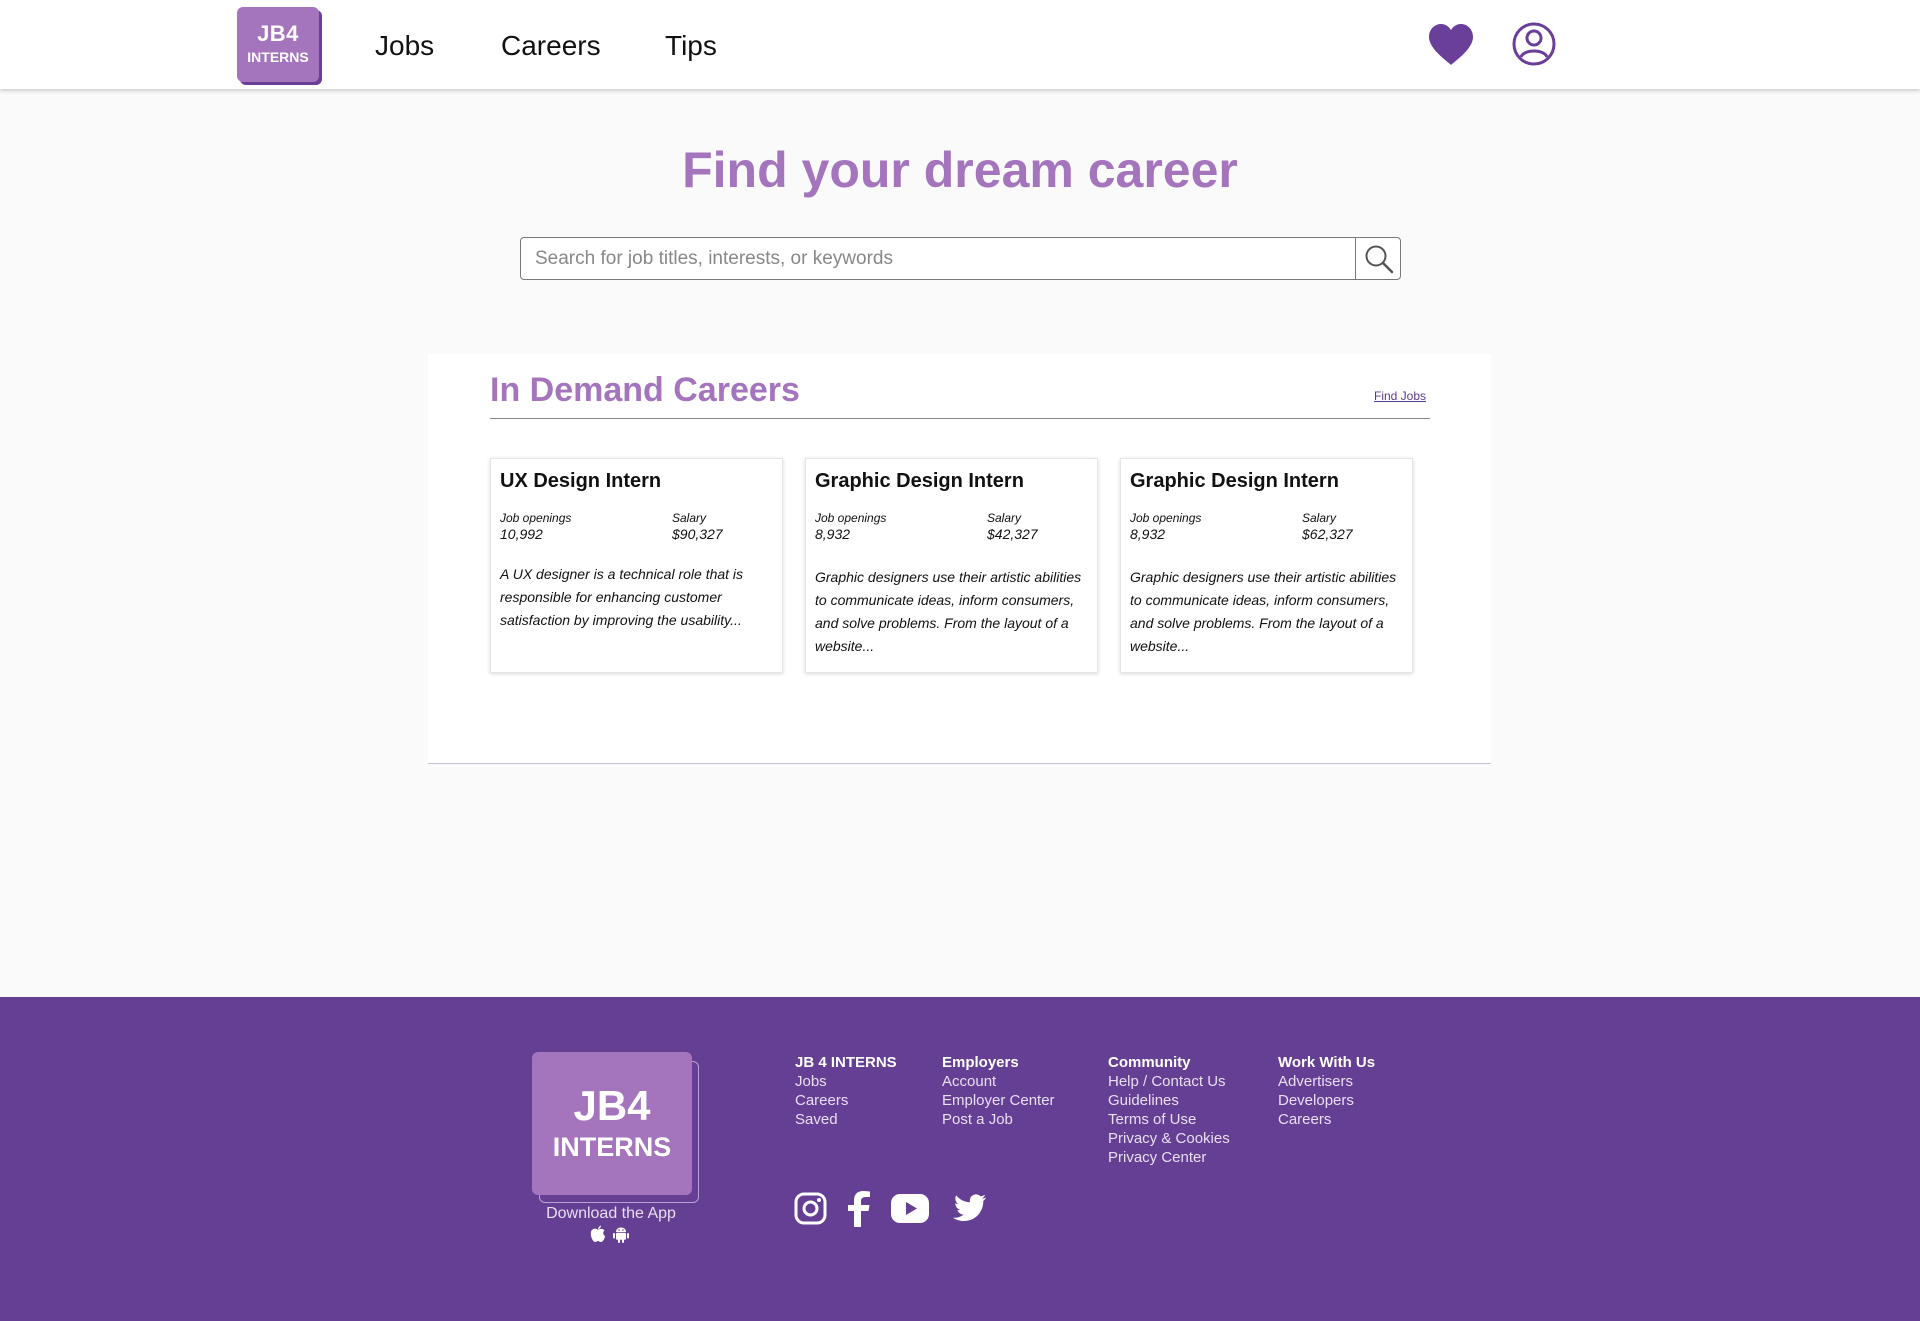  I want to click on section-title: In Demand Careers, so click(645, 390).